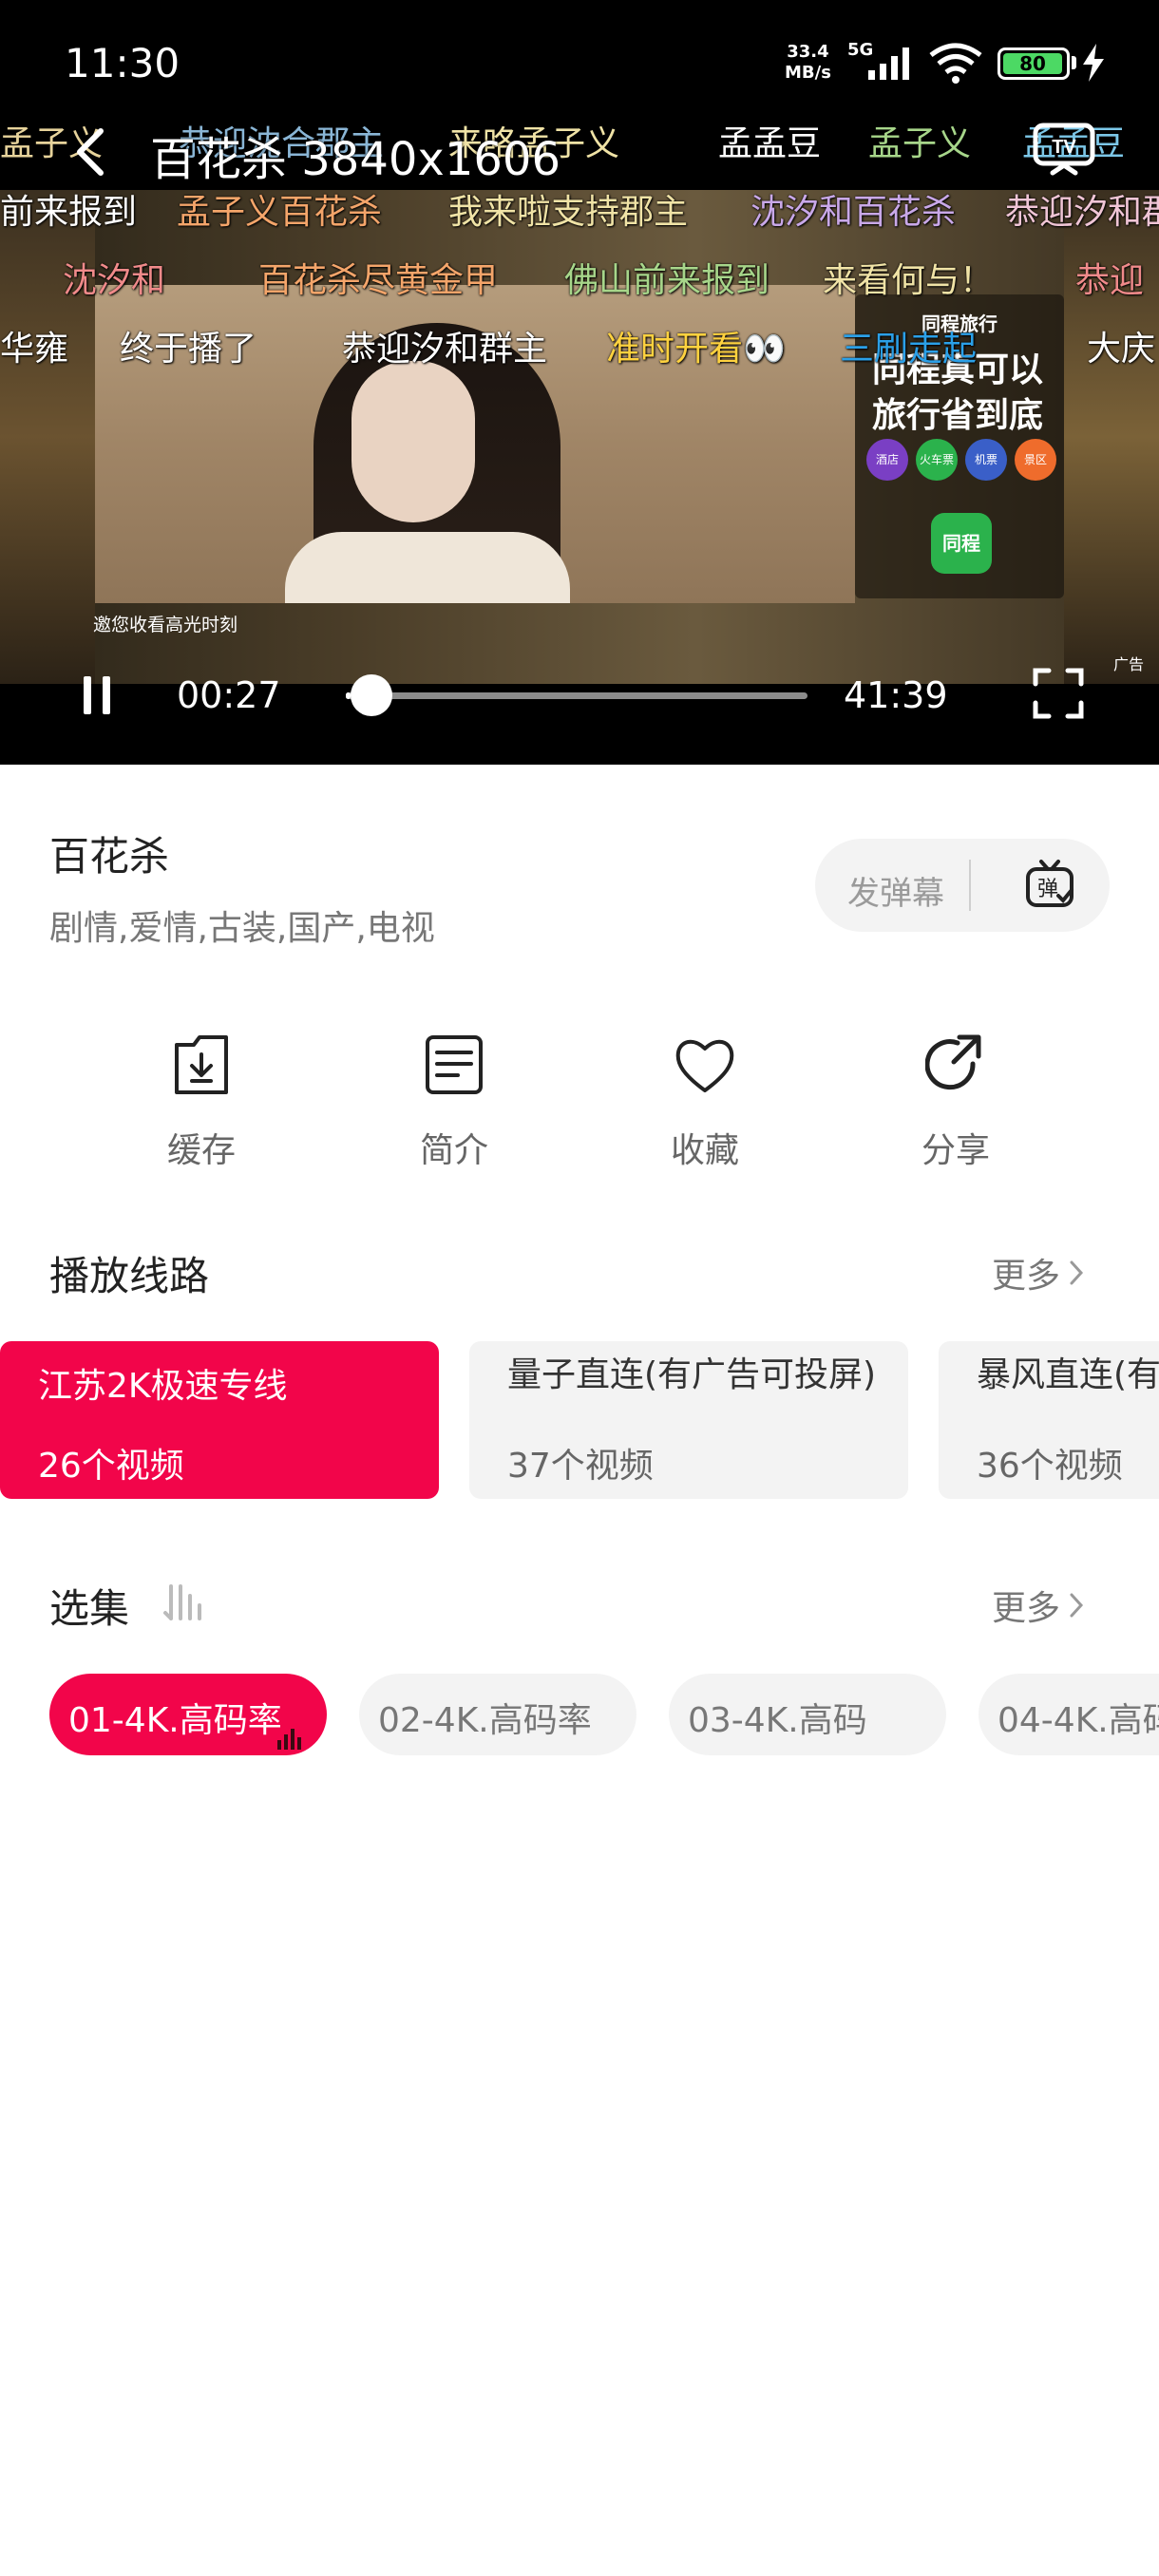 Image resolution: width=1159 pixels, height=2576 pixels. I want to click on episode-chip: 02-4K.高码率, so click(497, 1714).